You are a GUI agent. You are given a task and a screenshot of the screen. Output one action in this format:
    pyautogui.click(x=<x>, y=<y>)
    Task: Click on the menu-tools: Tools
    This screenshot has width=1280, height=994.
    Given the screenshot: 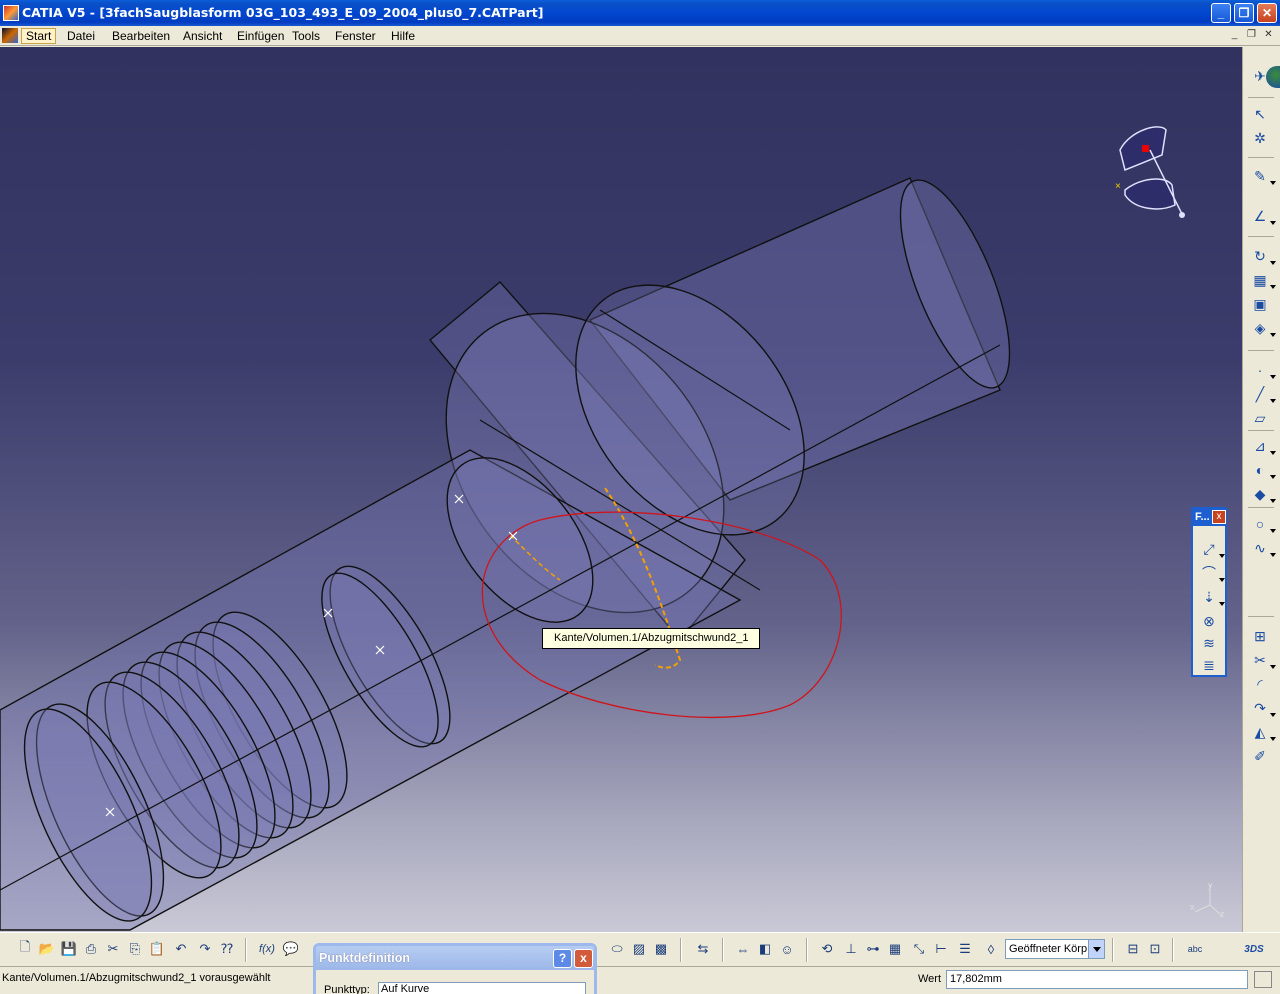 What is the action you would take?
    pyautogui.click(x=306, y=36)
    